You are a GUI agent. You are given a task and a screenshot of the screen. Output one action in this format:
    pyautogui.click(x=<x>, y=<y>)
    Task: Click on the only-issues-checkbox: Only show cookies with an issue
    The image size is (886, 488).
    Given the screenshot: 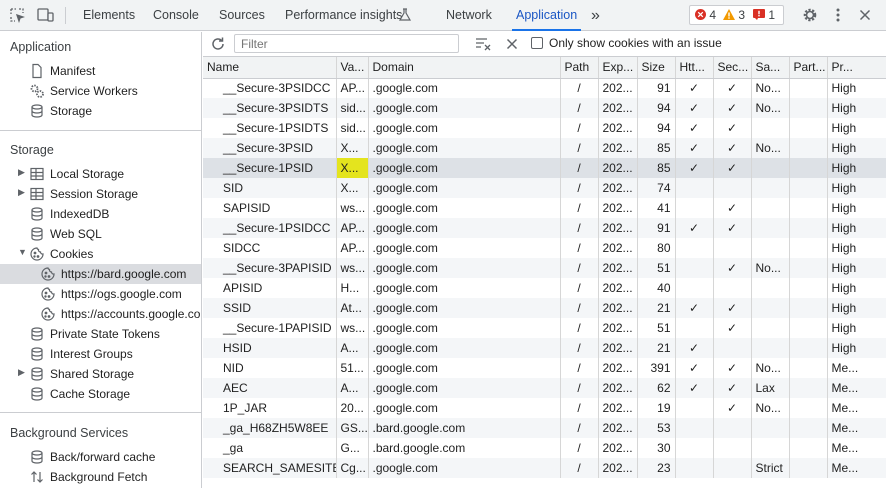 What is the action you would take?
    pyautogui.click(x=626, y=43)
    